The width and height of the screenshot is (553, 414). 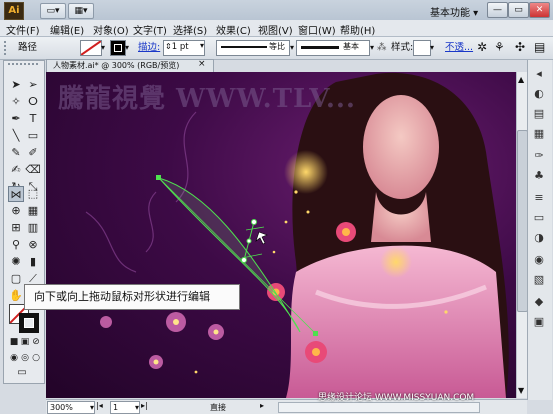 What do you see at coordinates (16, 262) in the screenshot?
I see `symbol-sprayer-tool-icon: ✺` at bounding box center [16, 262].